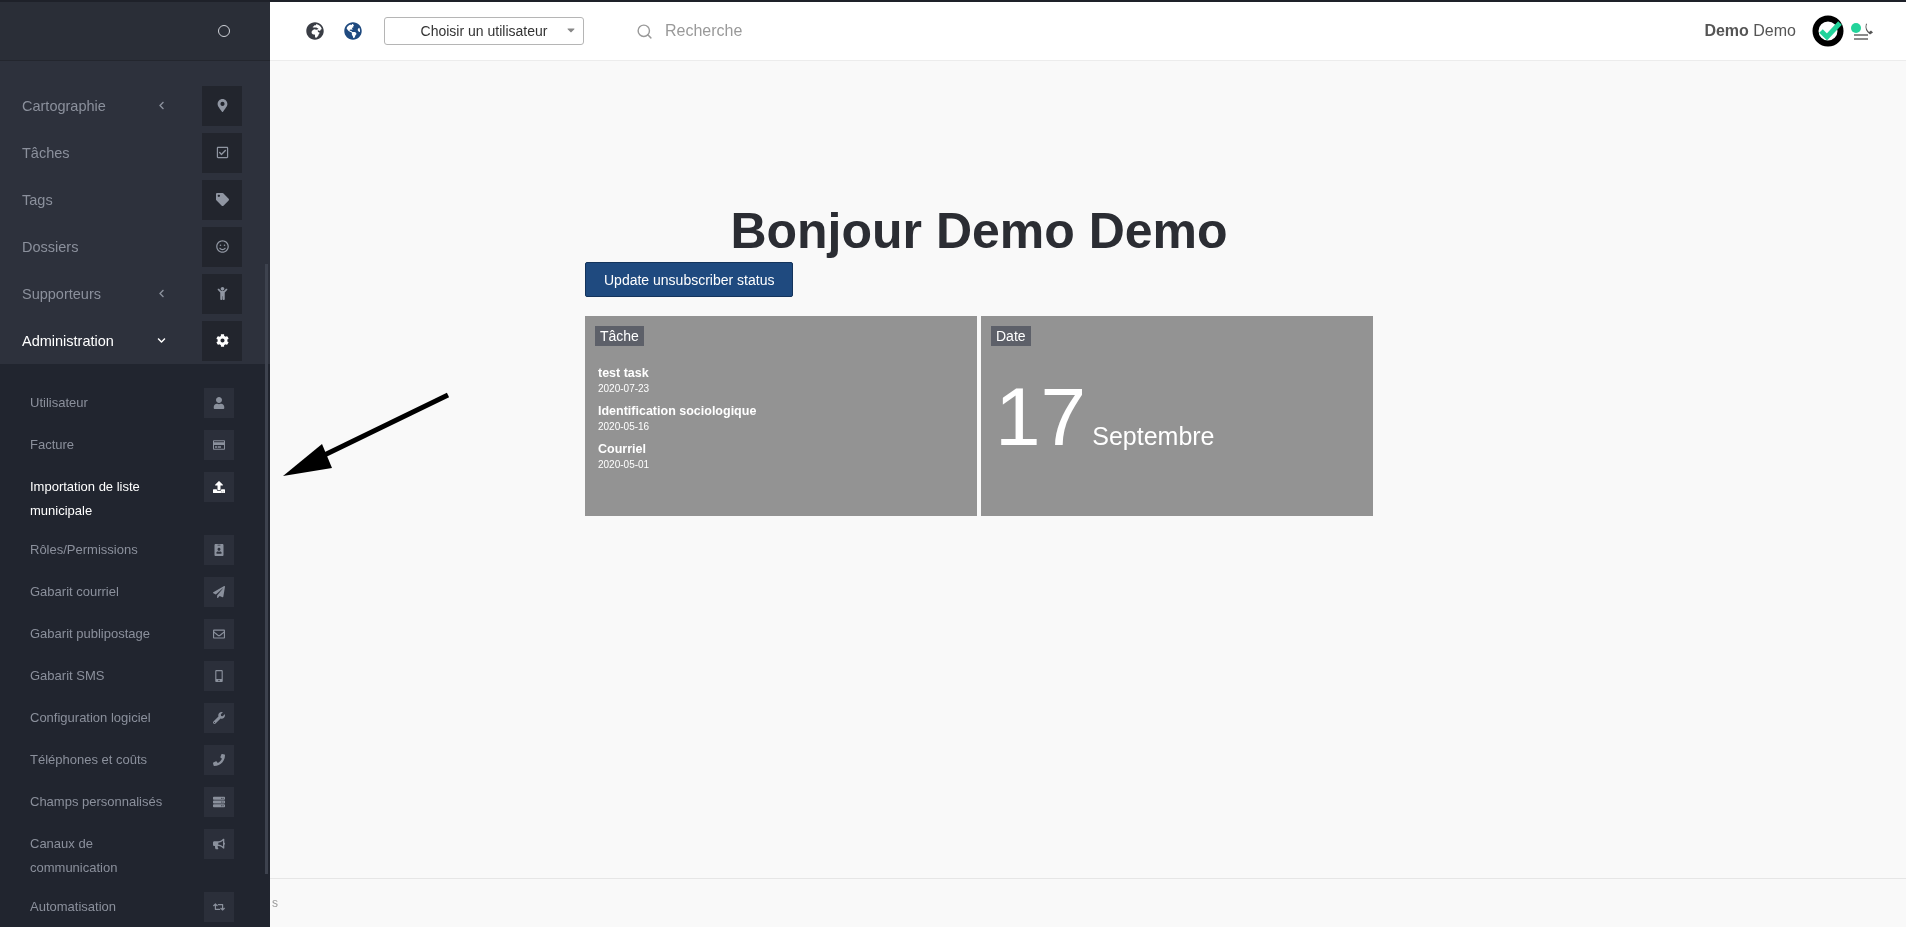 The image size is (1906, 927). I want to click on sidebar-item: Supporteurs, so click(135, 293).